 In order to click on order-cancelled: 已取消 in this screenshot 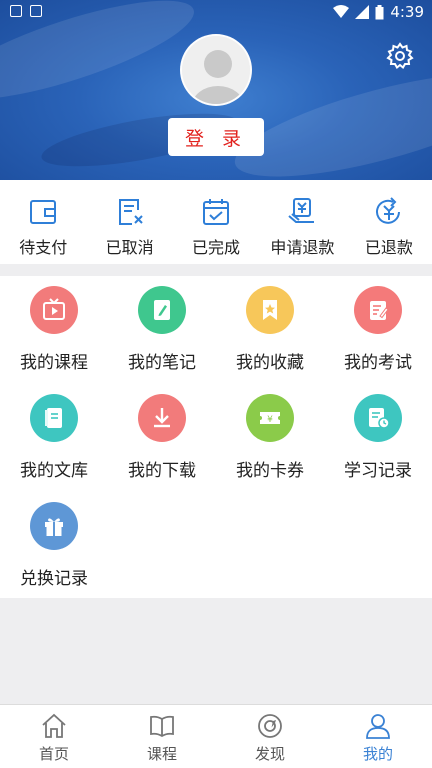, I will do `click(129, 222)`.